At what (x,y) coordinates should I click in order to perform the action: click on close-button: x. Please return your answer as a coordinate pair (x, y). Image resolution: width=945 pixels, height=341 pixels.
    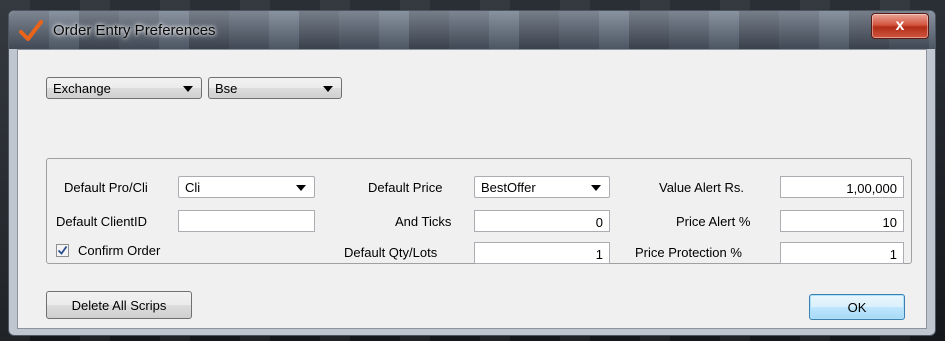
    Looking at the image, I should click on (900, 26).